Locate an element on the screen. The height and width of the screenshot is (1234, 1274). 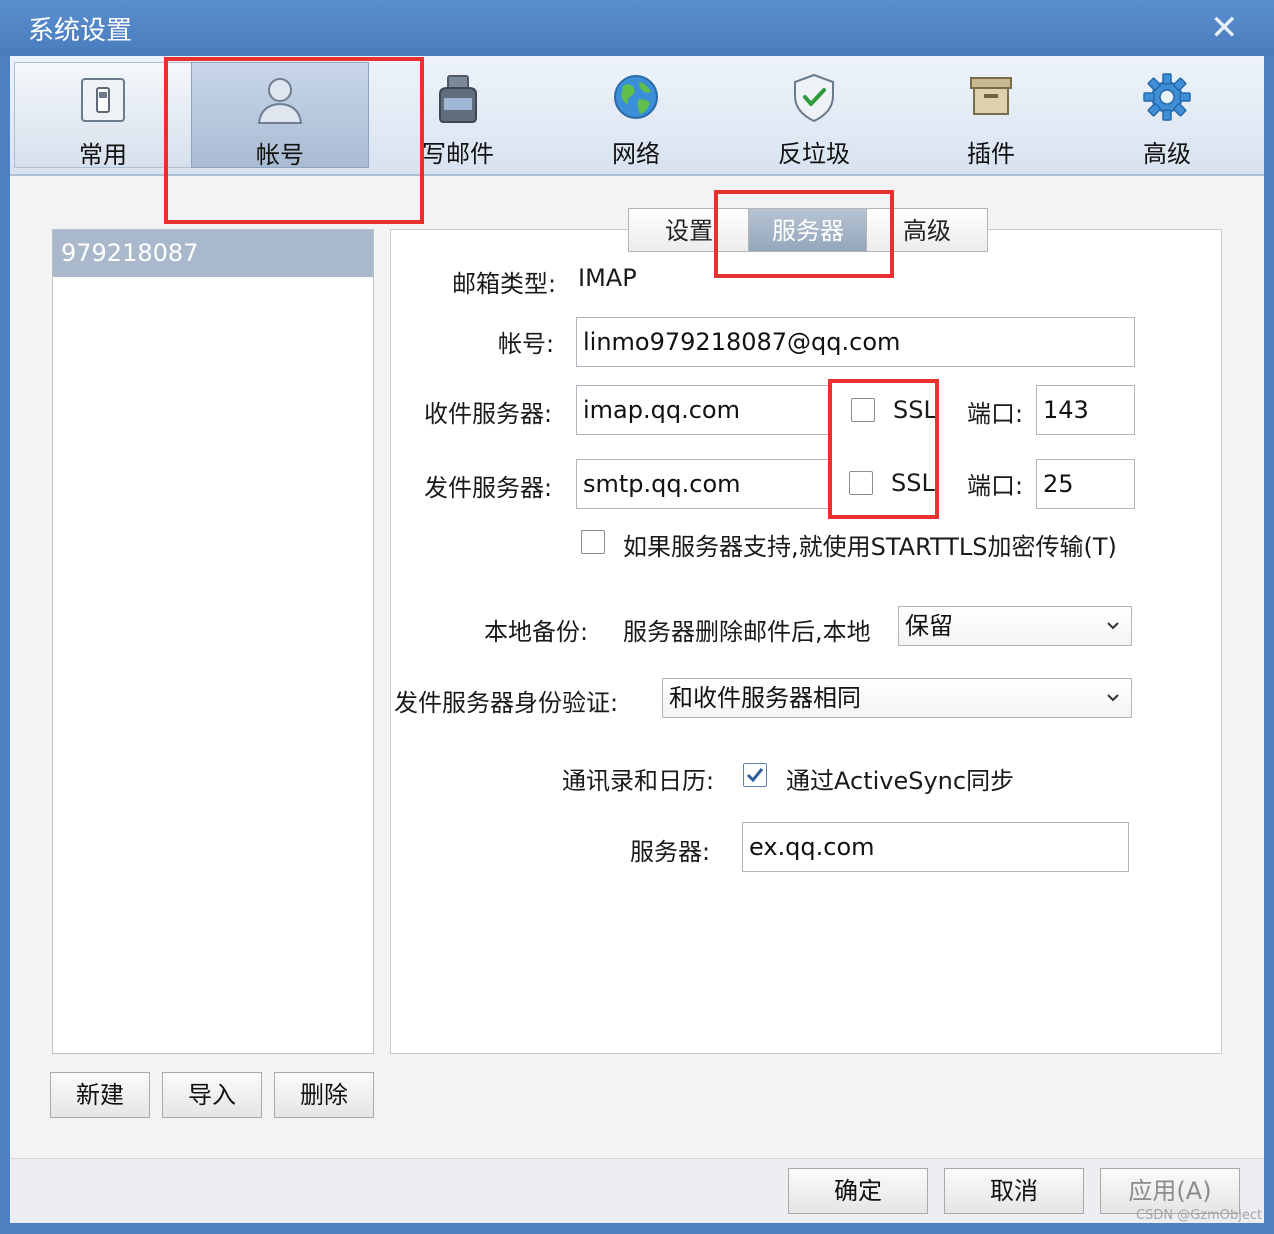
toolbar-item-plugins: 插件 is located at coordinates (991, 115).